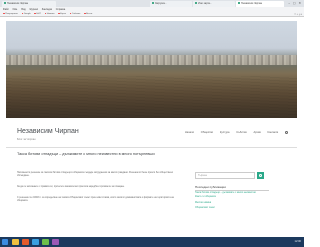 The height and width of the screenshot is (247, 320). What do you see at coordinates (6, 9) in the screenshot?
I see `menu-item: Файл` at bounding box center [6, 9].